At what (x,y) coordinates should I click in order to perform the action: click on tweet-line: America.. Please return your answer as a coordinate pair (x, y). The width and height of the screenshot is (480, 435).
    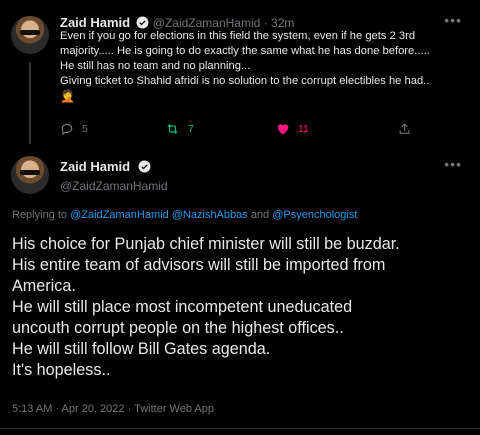
    Looking at the image, I should click on (44, 286).